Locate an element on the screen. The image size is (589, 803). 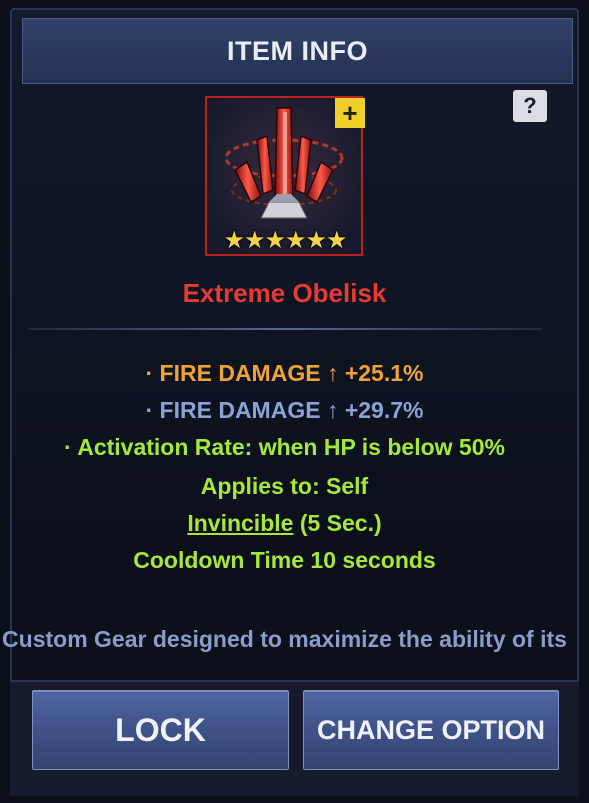
rarity-stars: ★★★★★★ is located at coordinates (285, 240).